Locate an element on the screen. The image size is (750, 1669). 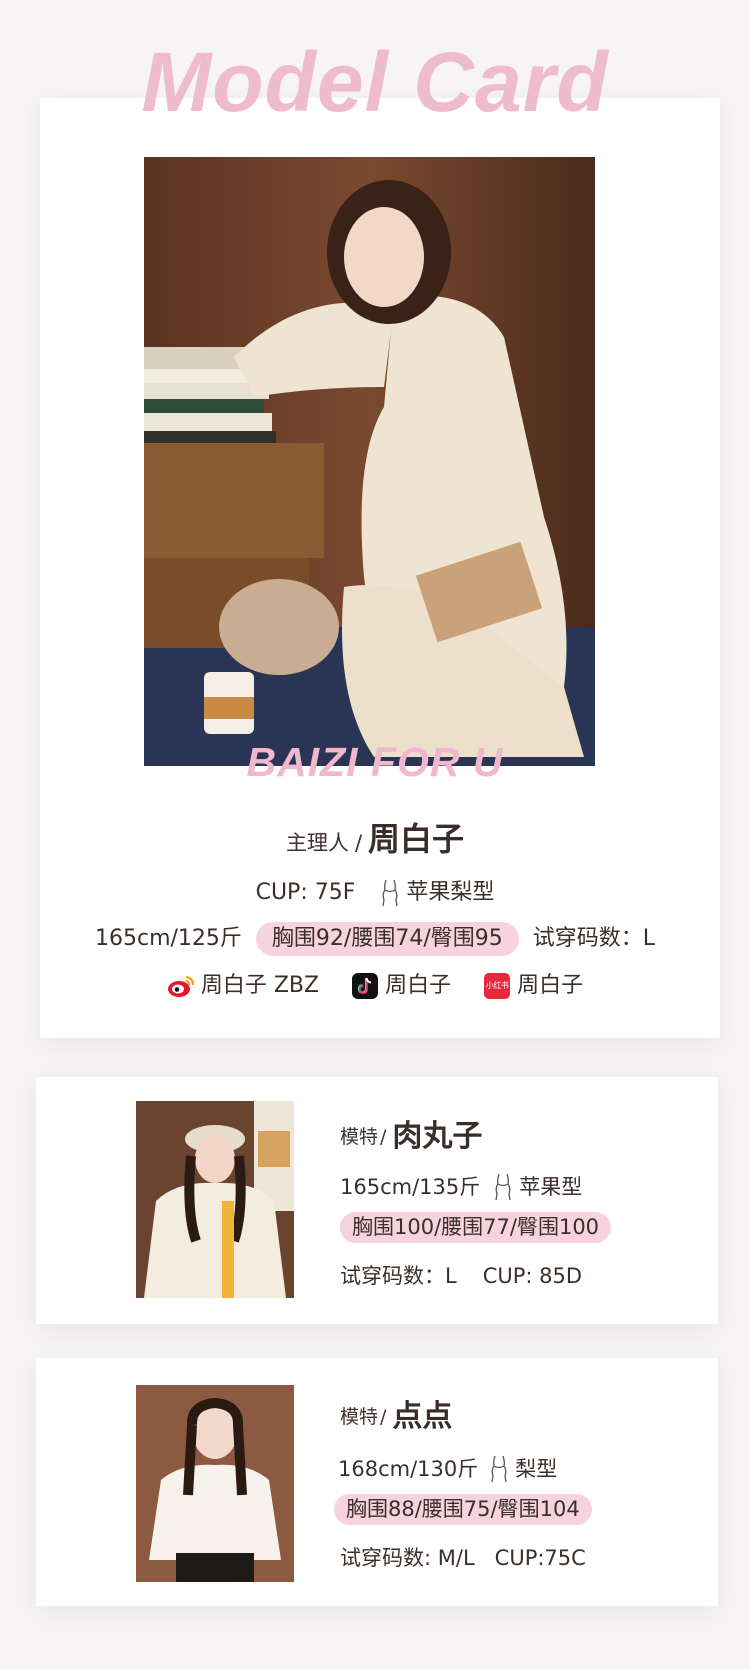
douyin-icon is located at coordinates (365, 986).